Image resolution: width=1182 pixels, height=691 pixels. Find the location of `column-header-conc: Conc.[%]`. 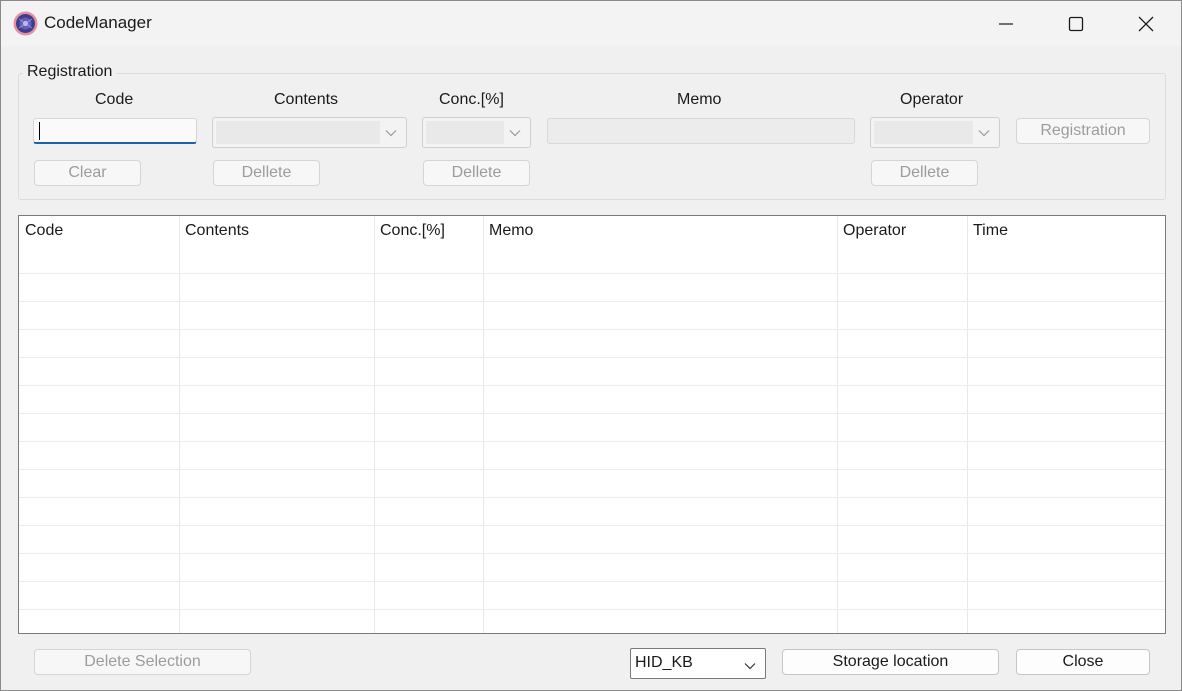

column-header-conc: Conc.[%] is located at coordinates (412, 231).